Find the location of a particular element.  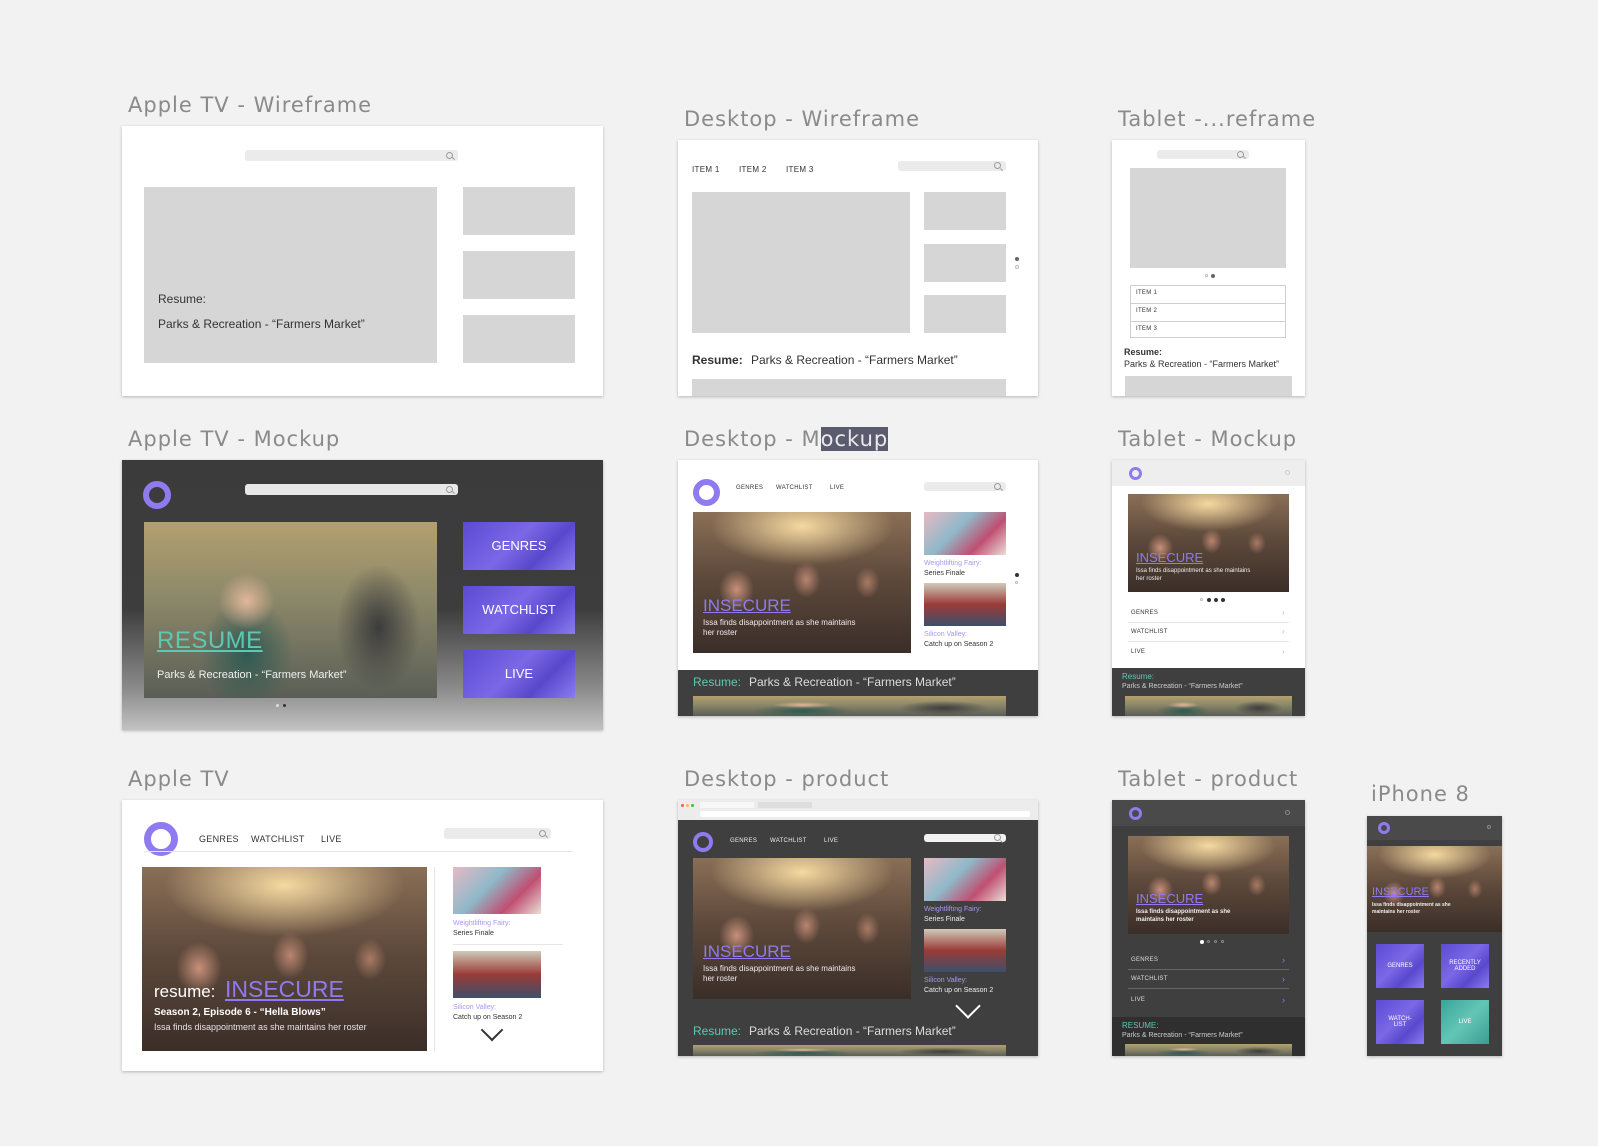

artboard-label-atv-mockup: Apple TV - Mockup is located at coordinates (234, 439).